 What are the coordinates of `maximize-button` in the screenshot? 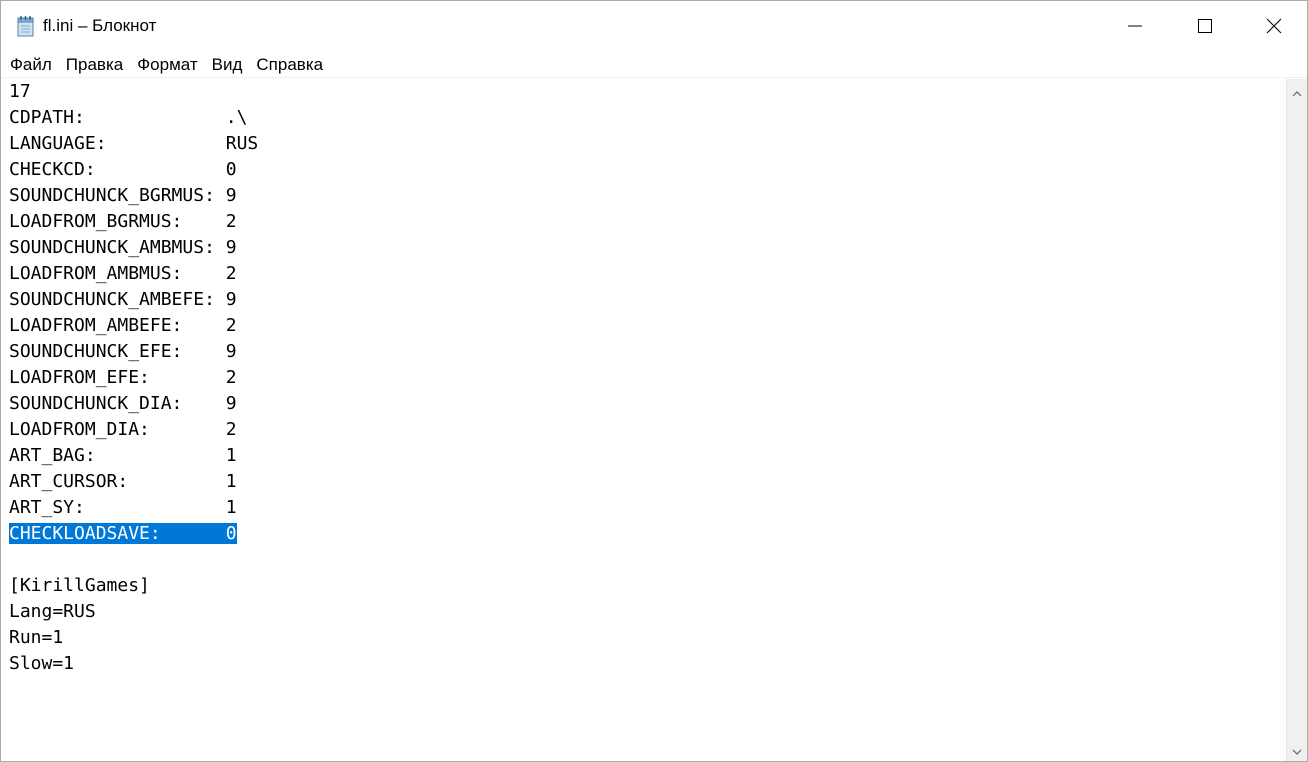 It's located at (1205, 26).